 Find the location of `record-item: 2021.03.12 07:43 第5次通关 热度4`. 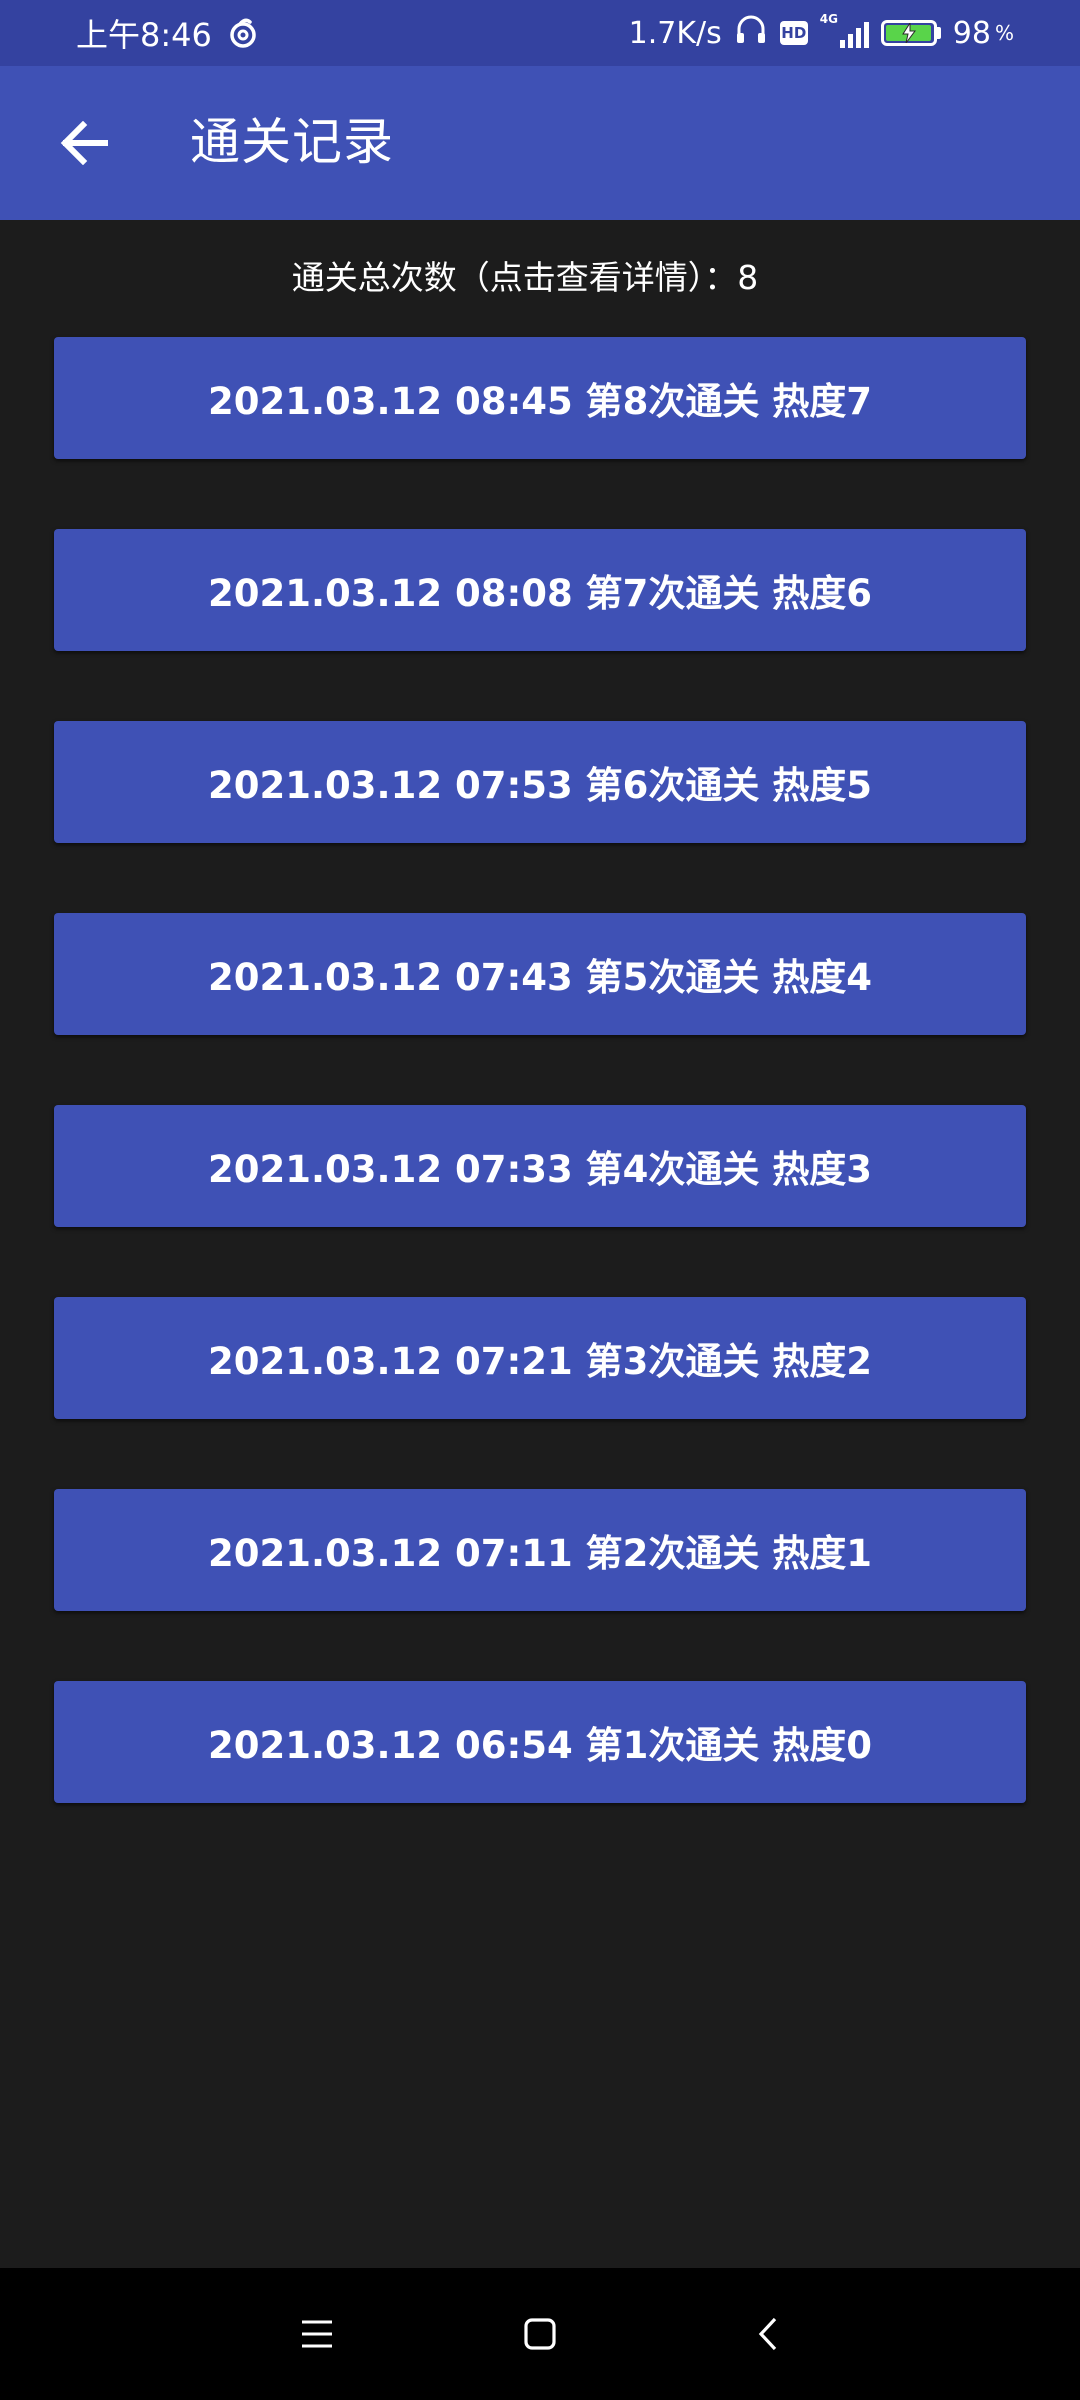

record-item: 2021.03.12 07:43 第5次通关 热度4 is located at coordinates (540, 974).